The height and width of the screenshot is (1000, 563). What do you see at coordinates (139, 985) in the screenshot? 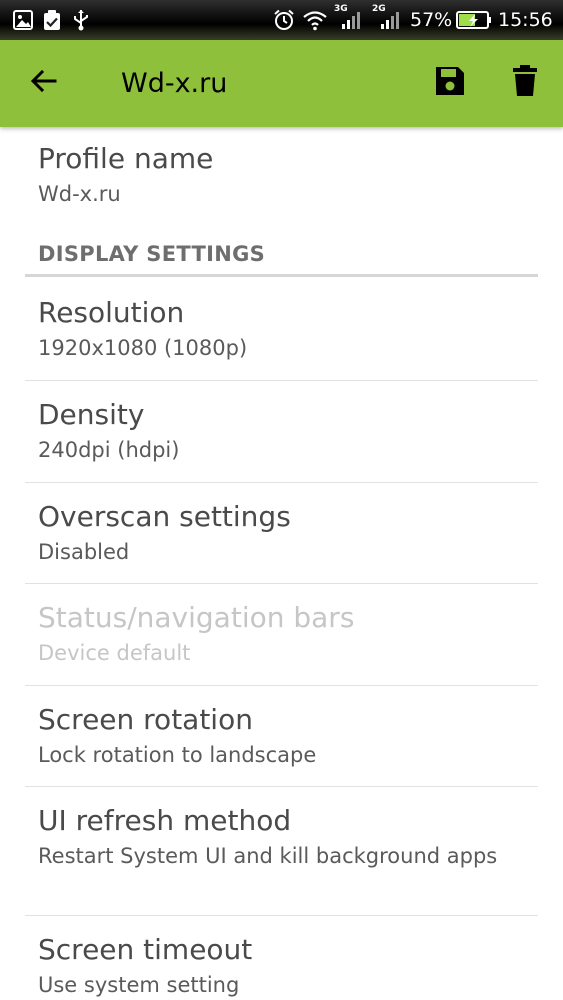
I see `setting-summary: Use system setting` at bounding box center [139, 985].